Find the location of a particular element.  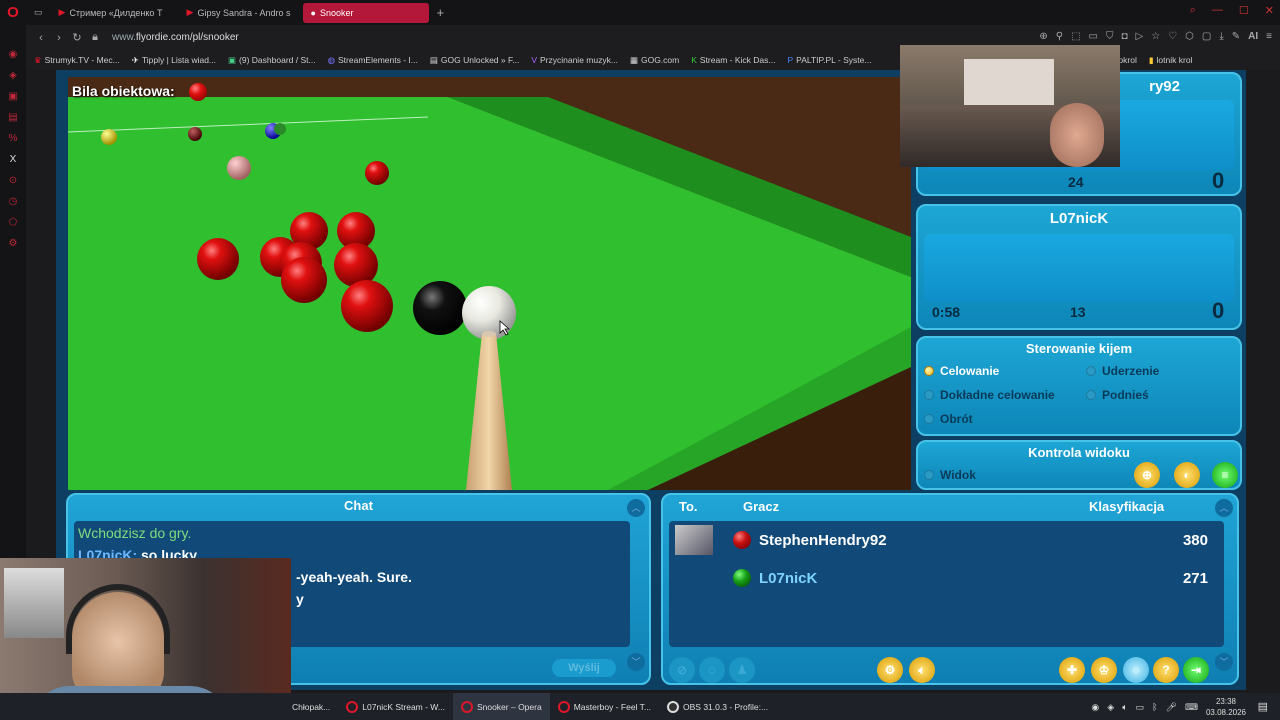

search-tabs-icon: ⌕ is located at coordinates (1193, 10).